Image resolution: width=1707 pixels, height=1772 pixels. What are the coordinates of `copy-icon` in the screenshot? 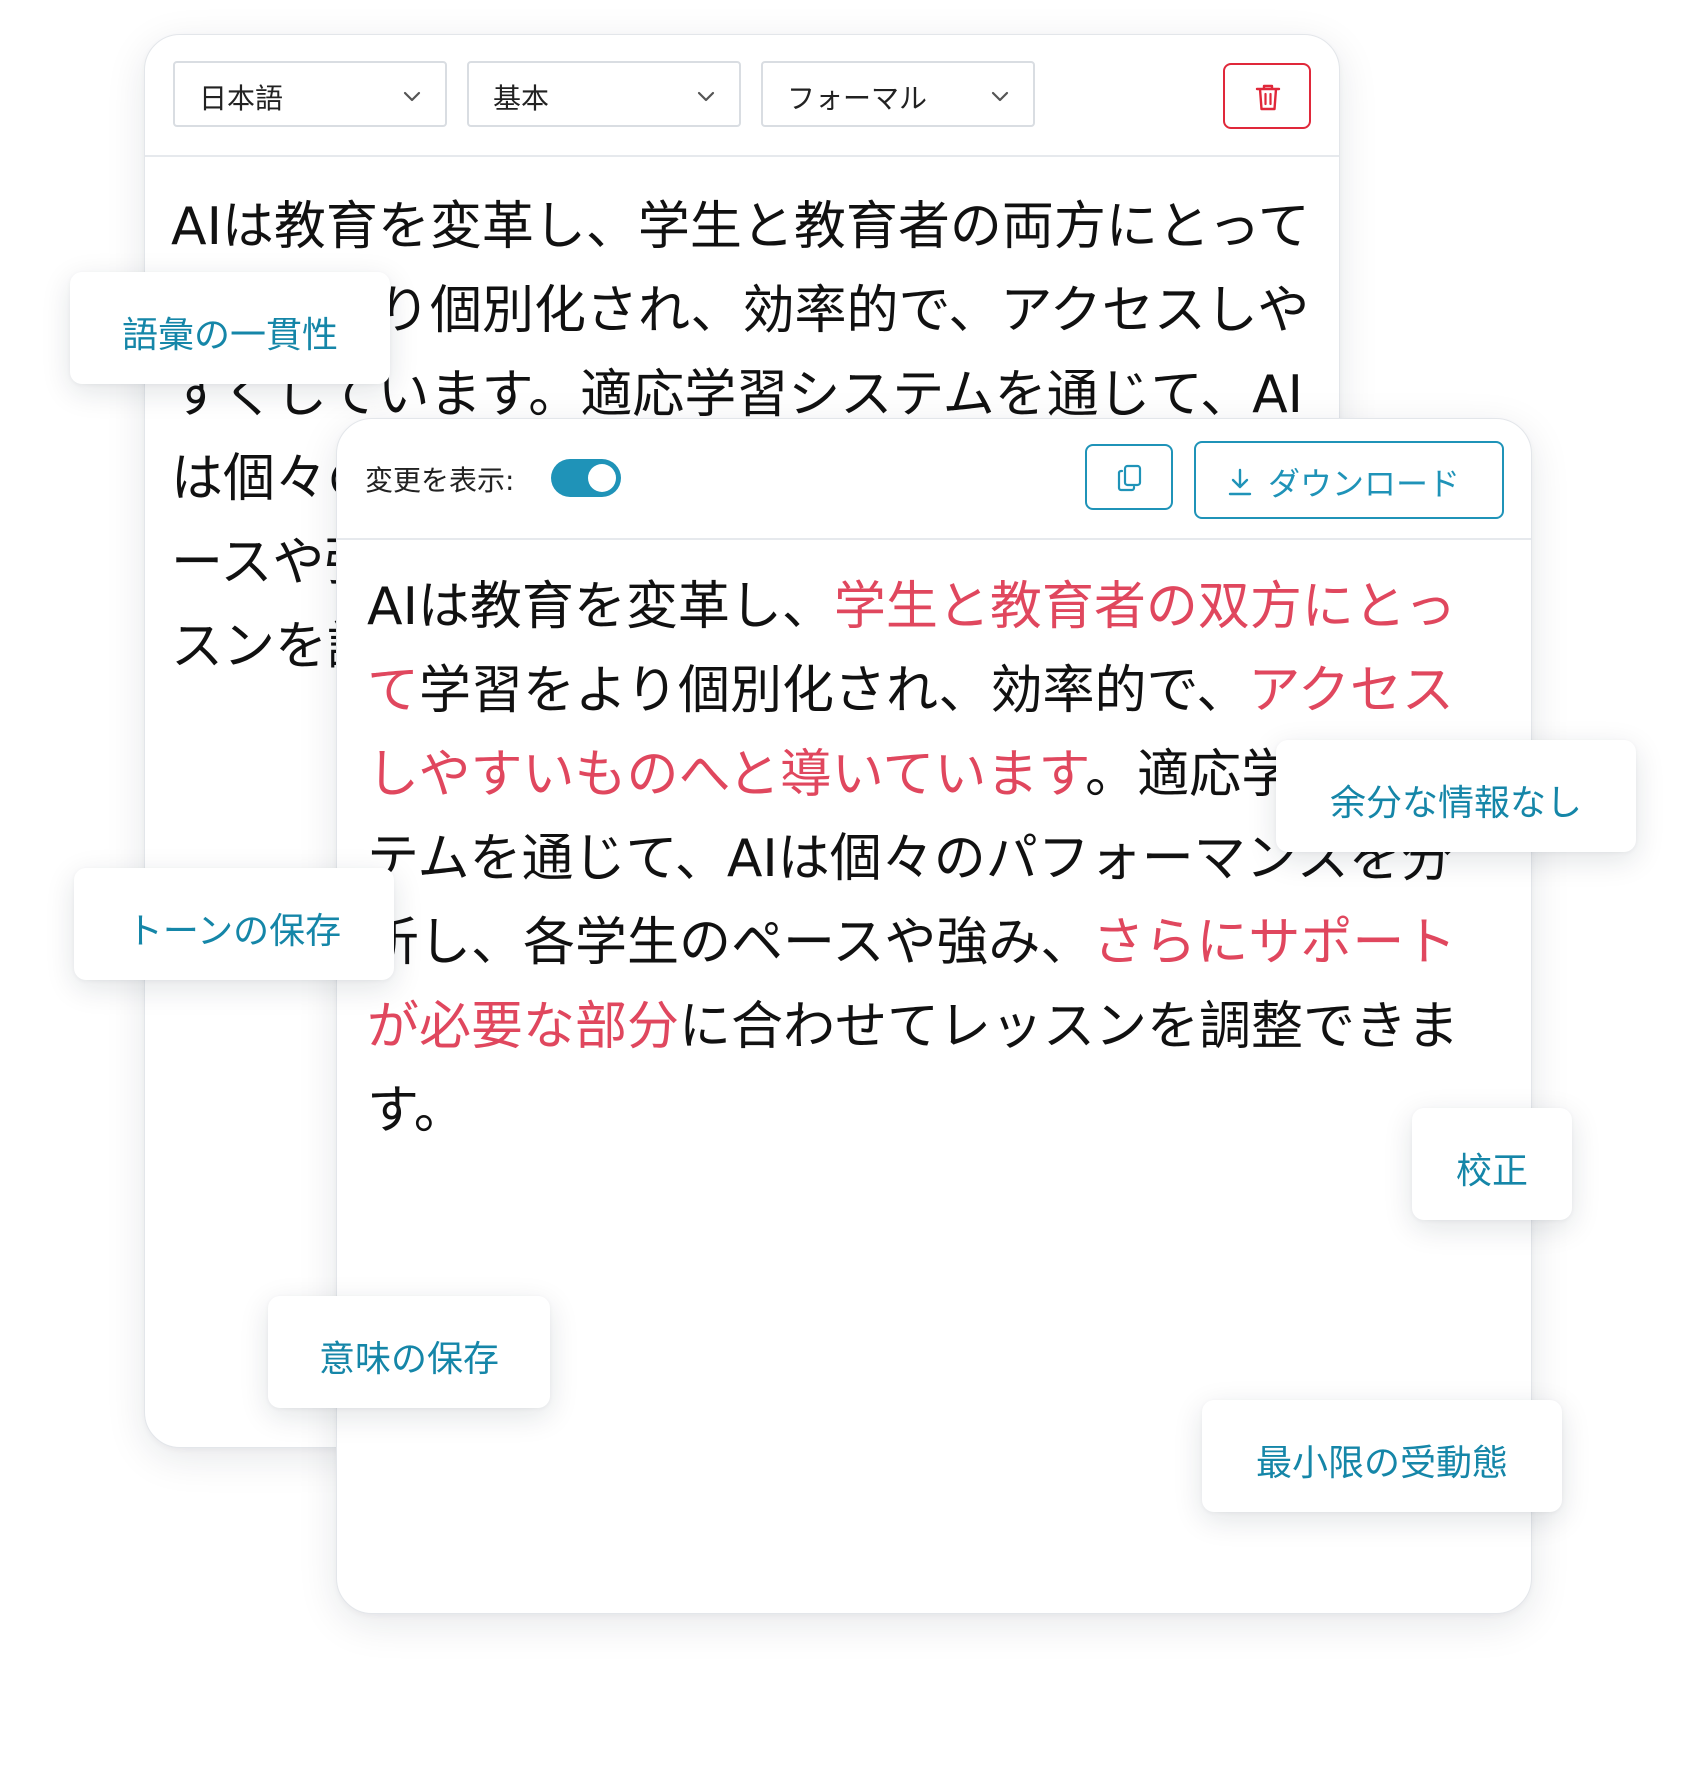 It's located at (1129, 478).